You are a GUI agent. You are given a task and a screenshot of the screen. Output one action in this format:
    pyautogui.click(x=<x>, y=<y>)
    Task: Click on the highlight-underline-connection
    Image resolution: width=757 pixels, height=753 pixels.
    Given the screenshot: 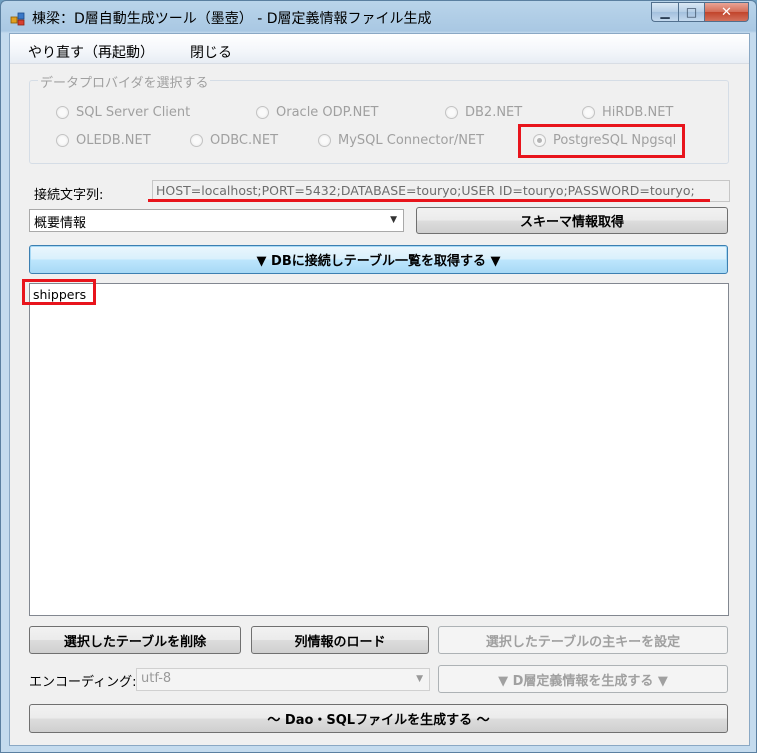 What is the action you would take?
    pyautogui.click(x=429, y=200)
    